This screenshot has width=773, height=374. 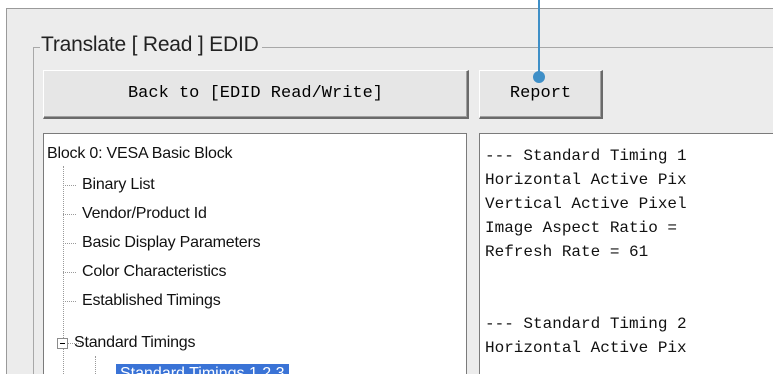 What do you see at coordinates (256, 94) in the screenshot?
I see `back-to-edid-read-write-button: Back to [EDID Read/Write]` at bounding box center [256, 94].